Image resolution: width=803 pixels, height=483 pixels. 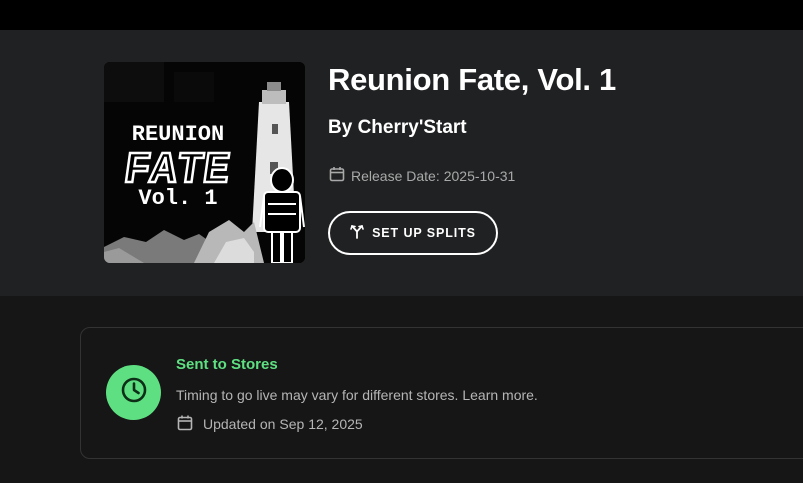 I want to click on status-indicator, so click(x=133, y=392).